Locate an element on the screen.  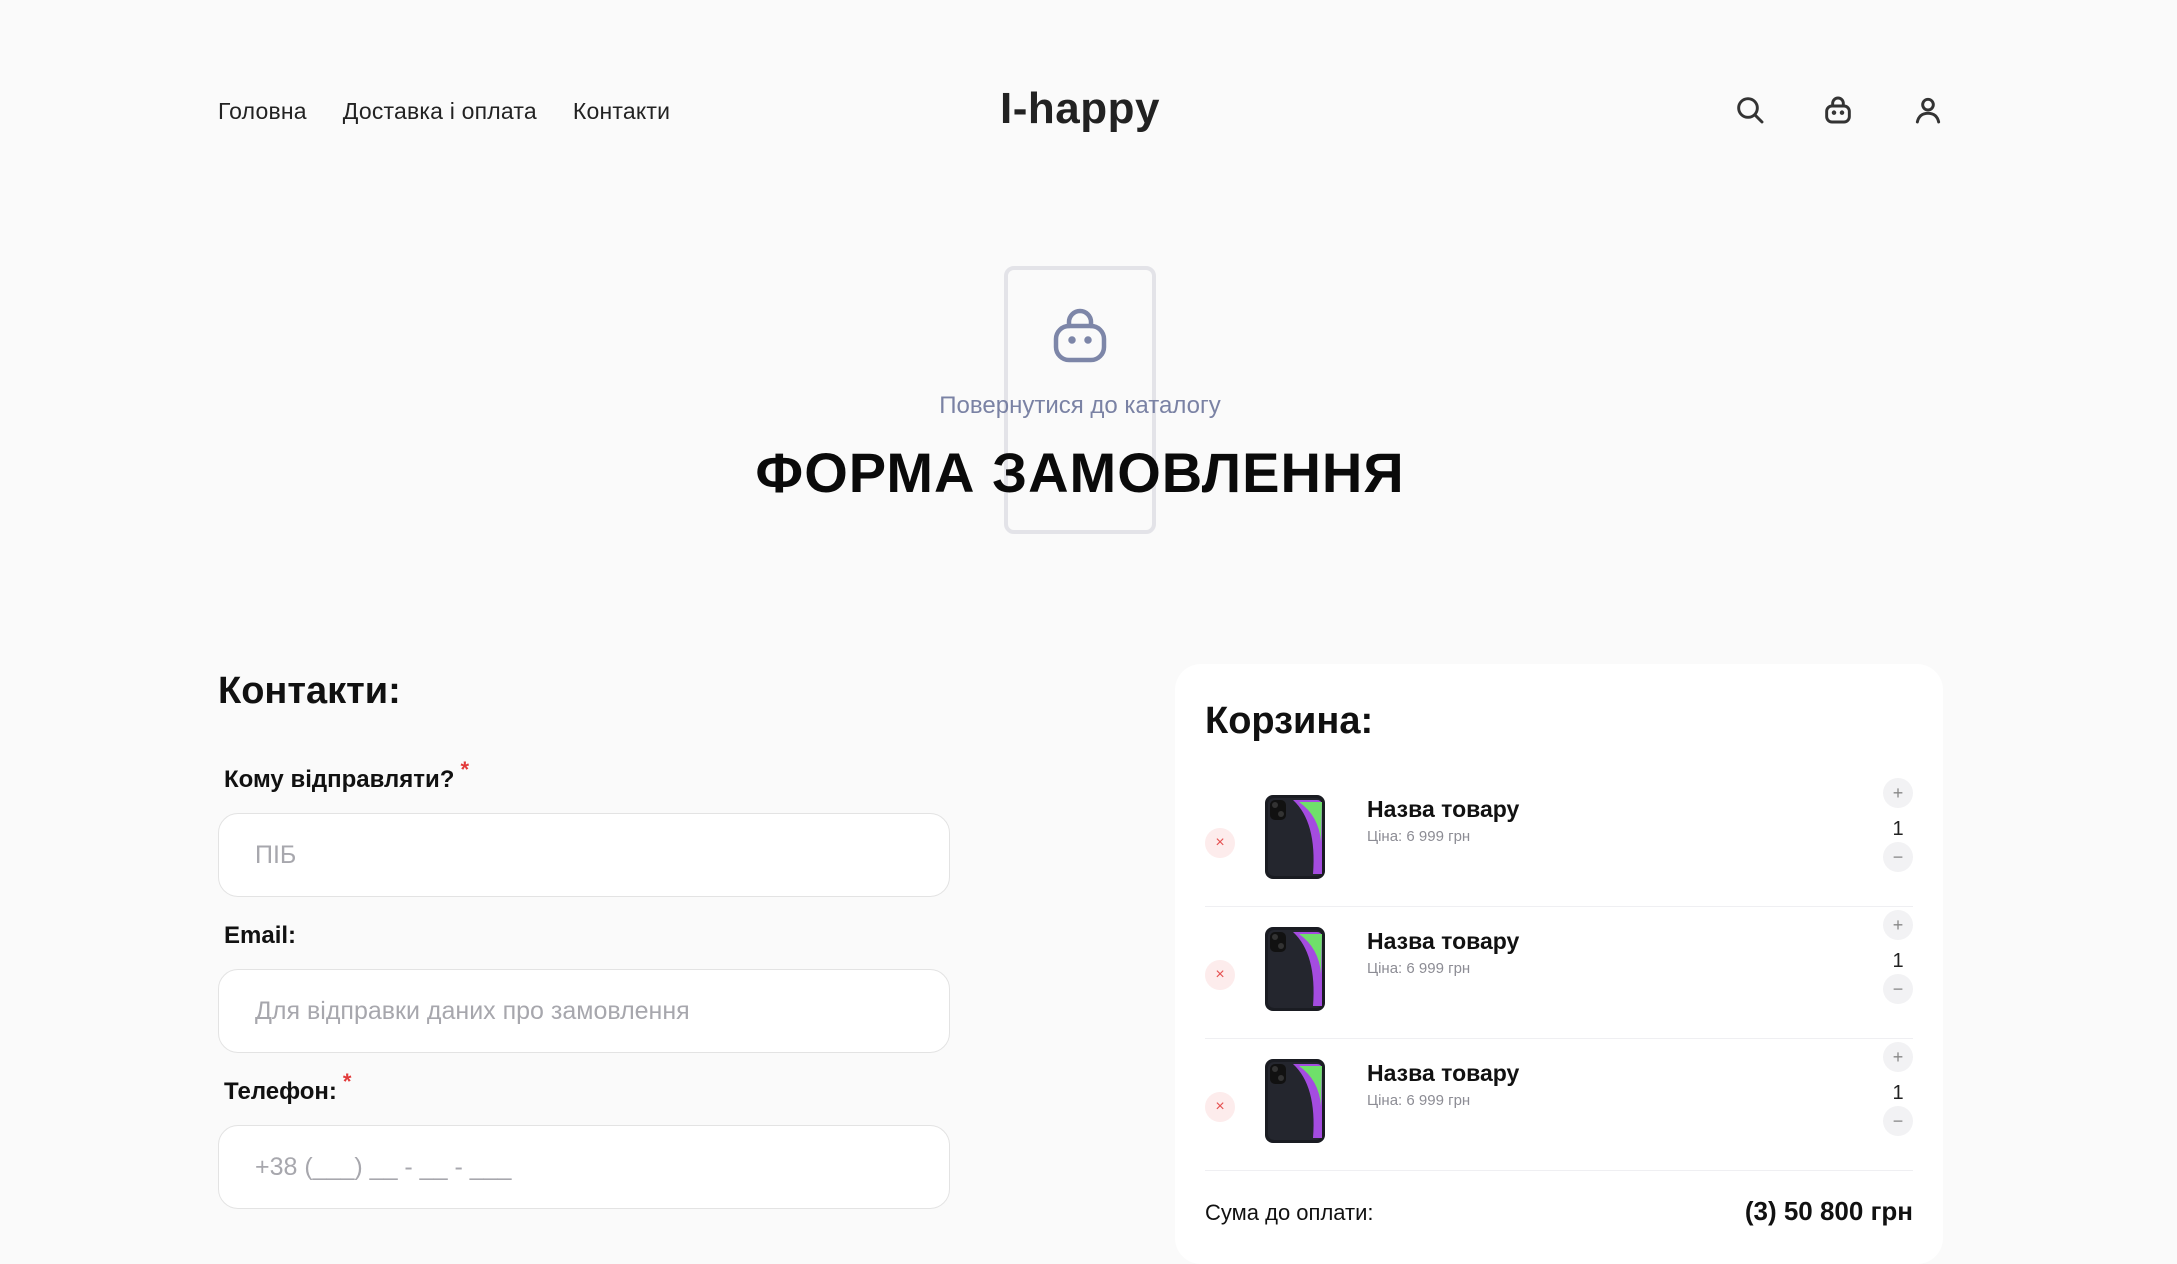
shopping-bag-icon is located at coordinates (1080, 334).